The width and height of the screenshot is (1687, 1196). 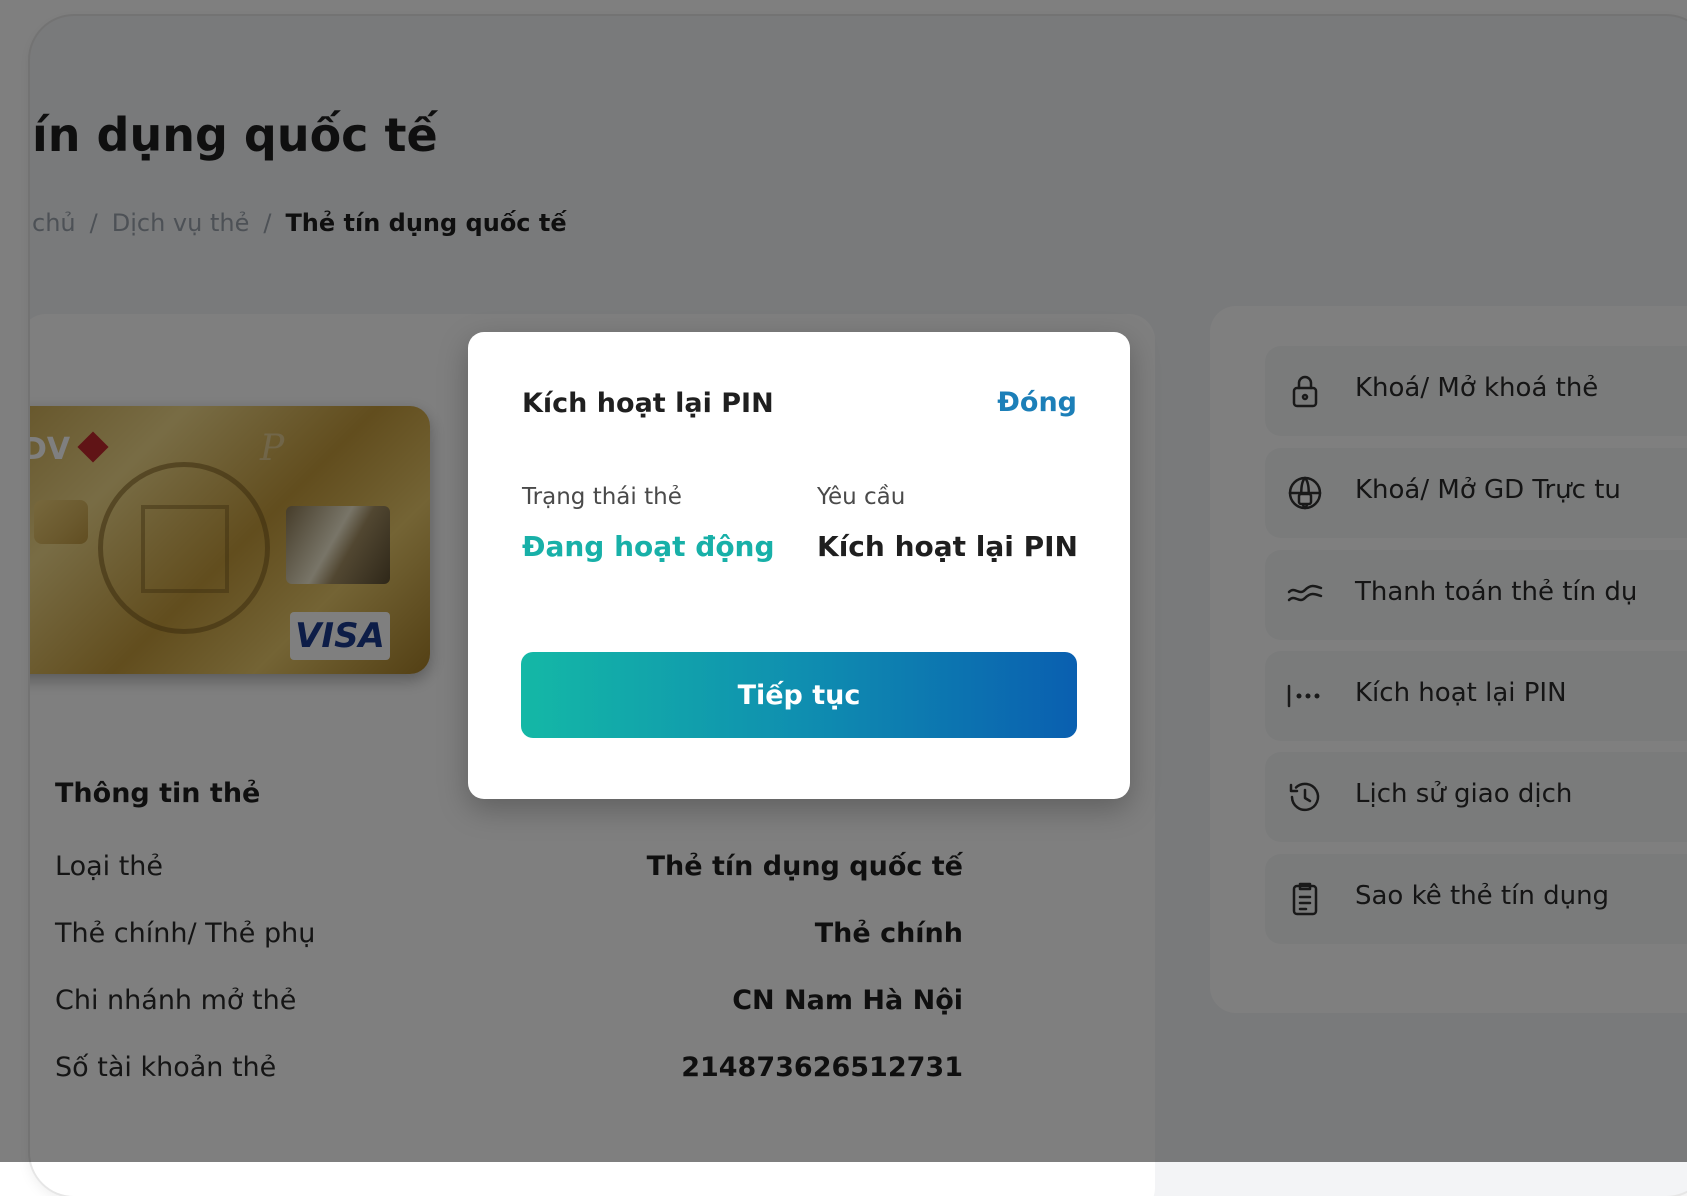 I want to click on card-status-label: Trạng thái thẻ, so click(x=602, y=497).